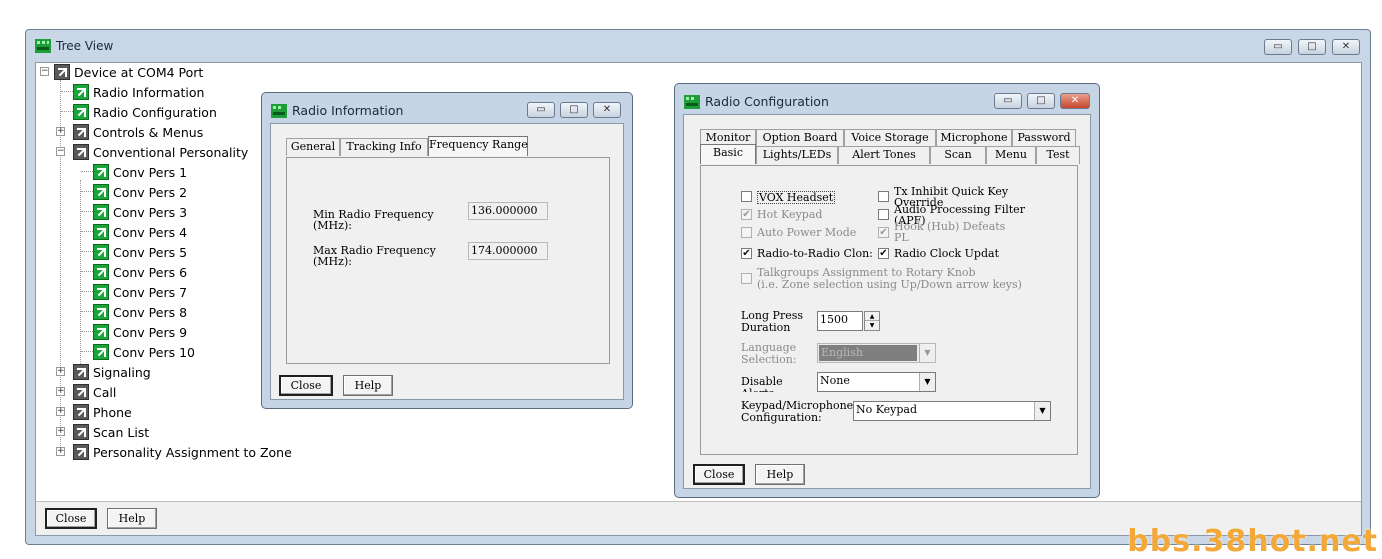 The height and width of the screenshot is (559, 1382). Describe the element at coordinates (1346, 47) in the screenshot. I see `close-window-button: ✕` at that location.